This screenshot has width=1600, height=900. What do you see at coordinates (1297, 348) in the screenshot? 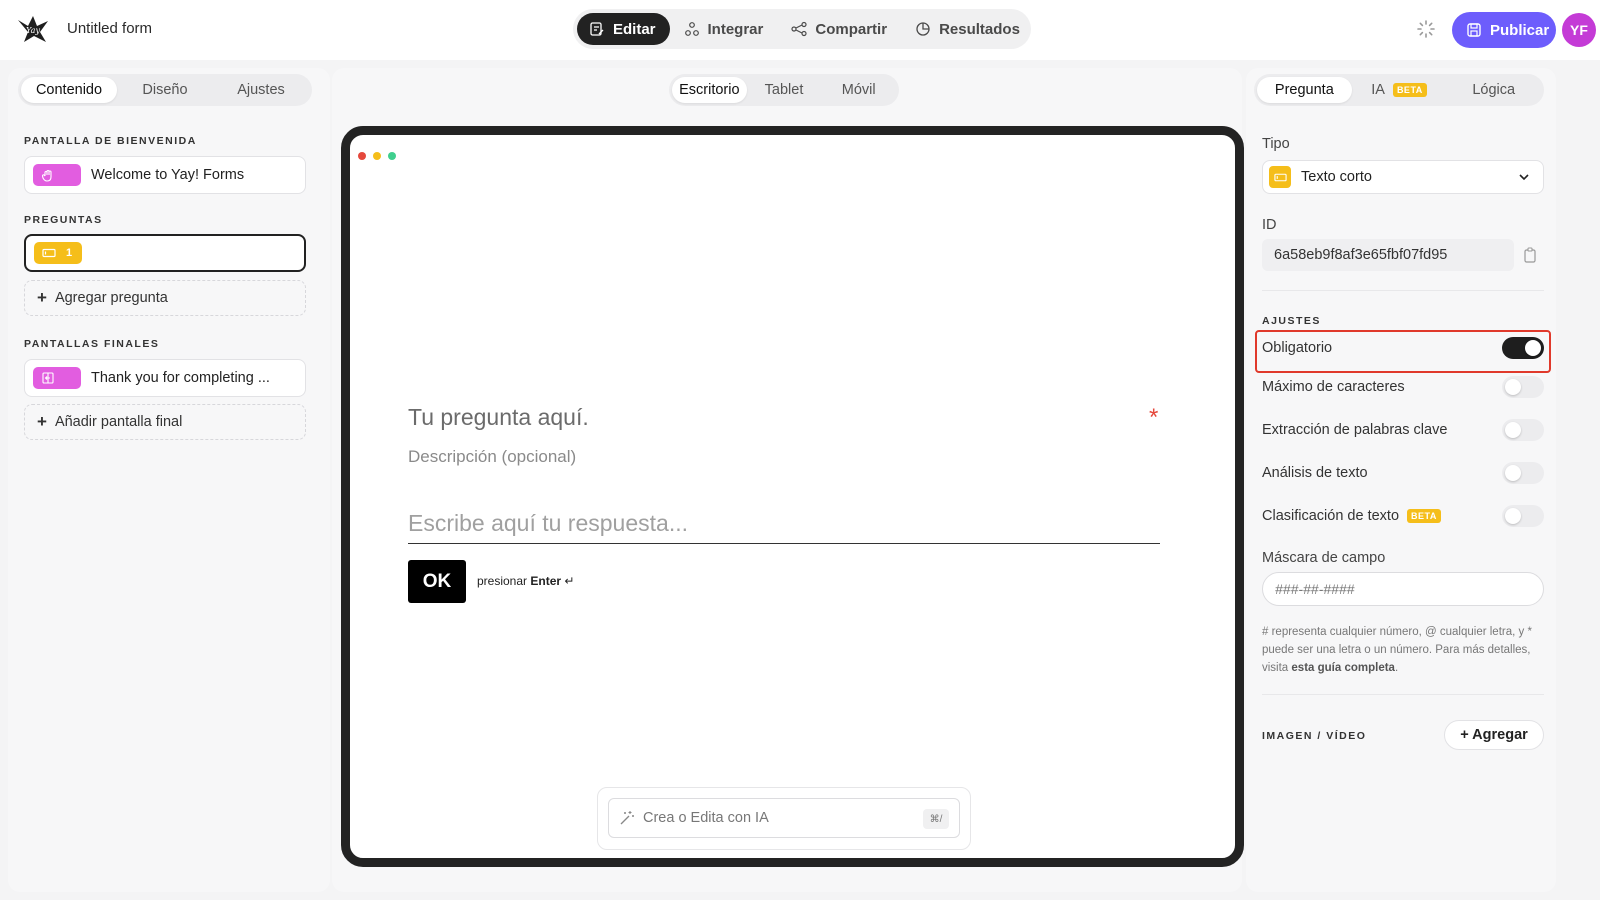
I see `required-label: Obligatorio` at bounding box center [1297, 348].